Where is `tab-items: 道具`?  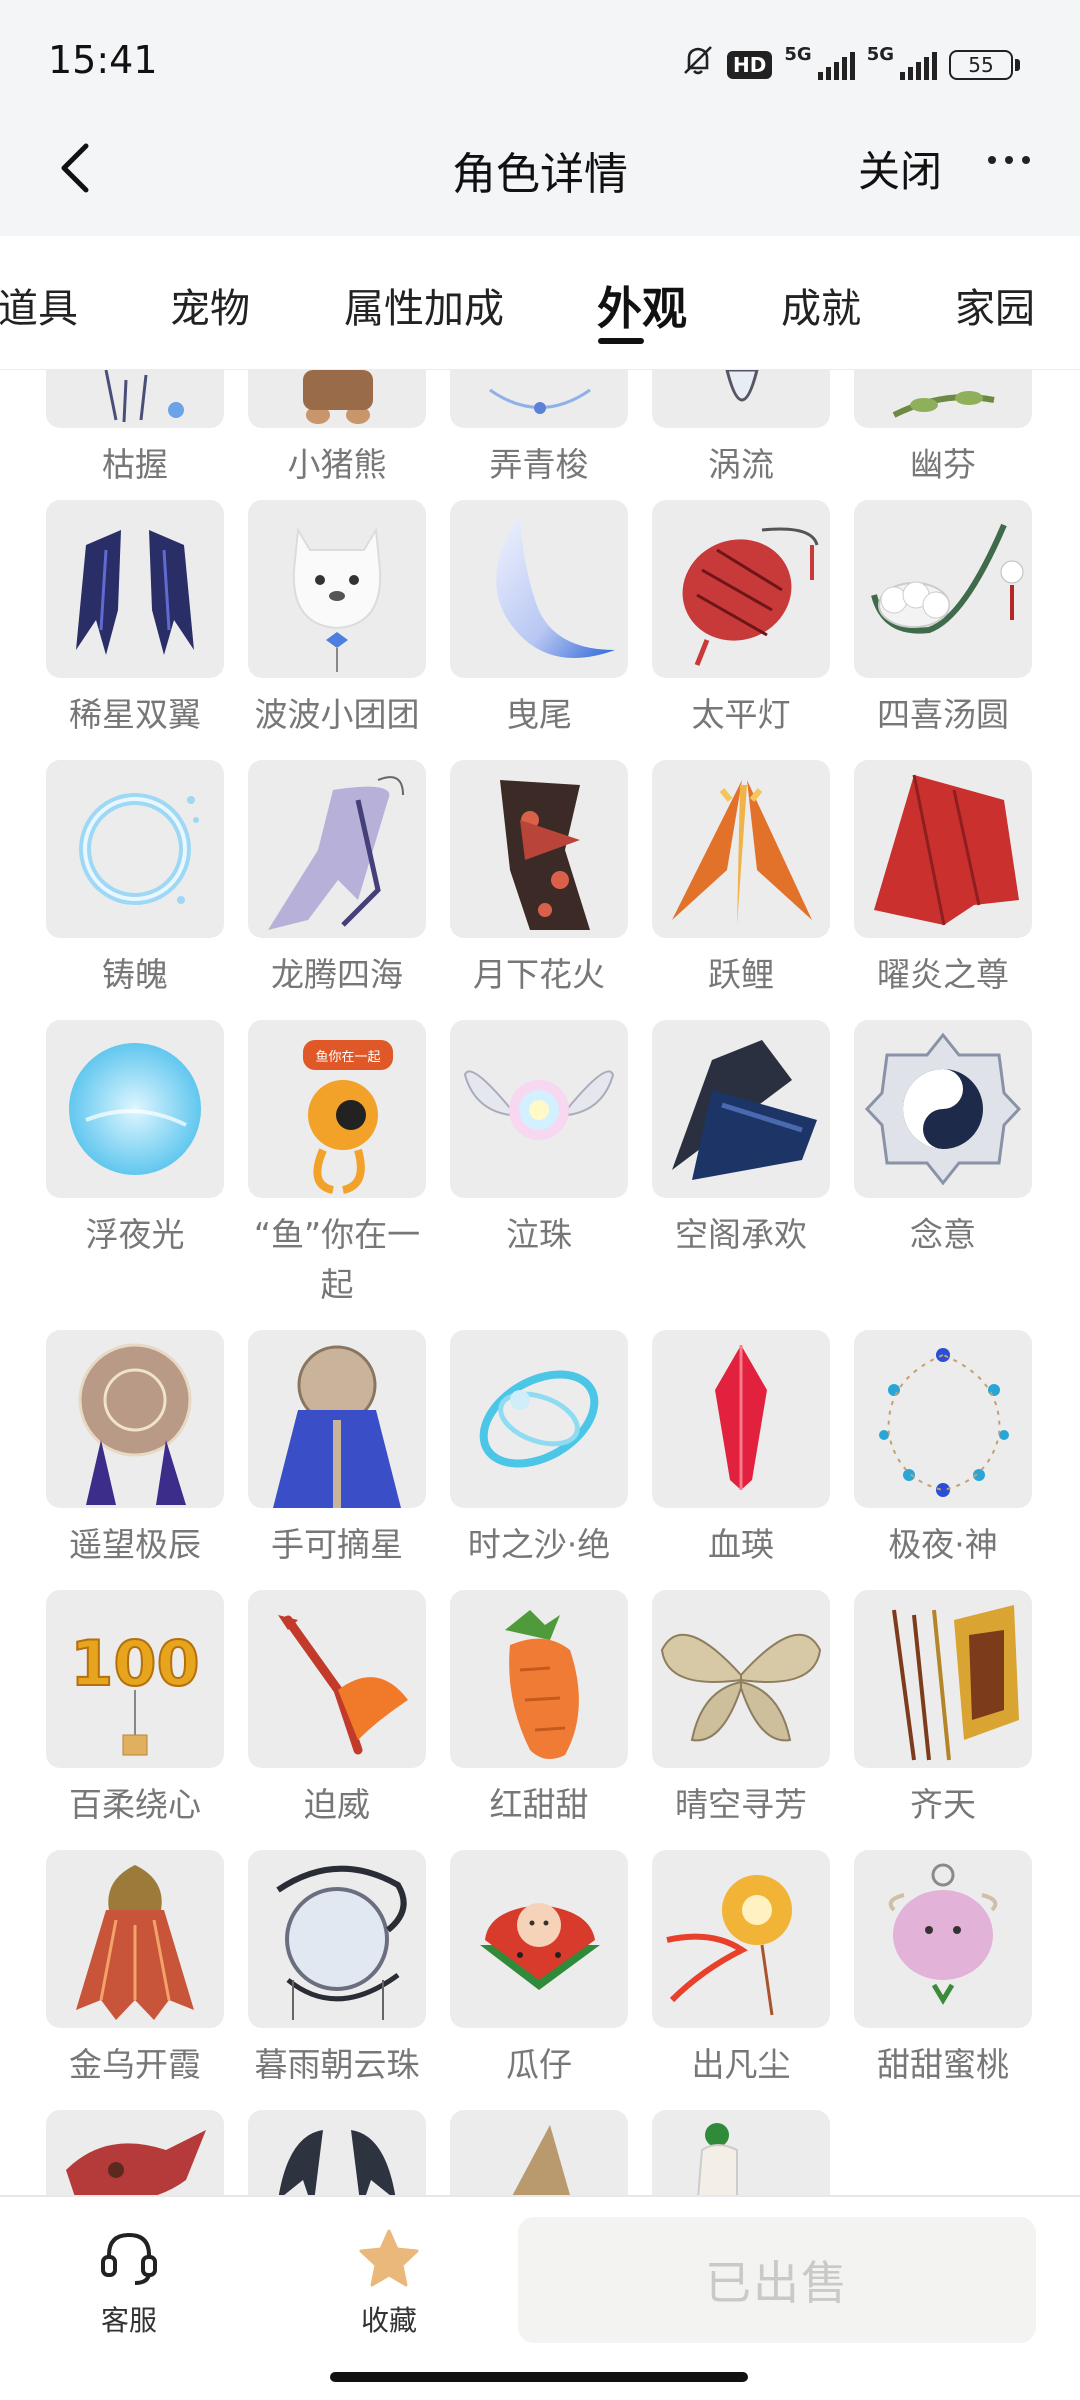 tab-items: 道具 is located at coordinates (39, 305).